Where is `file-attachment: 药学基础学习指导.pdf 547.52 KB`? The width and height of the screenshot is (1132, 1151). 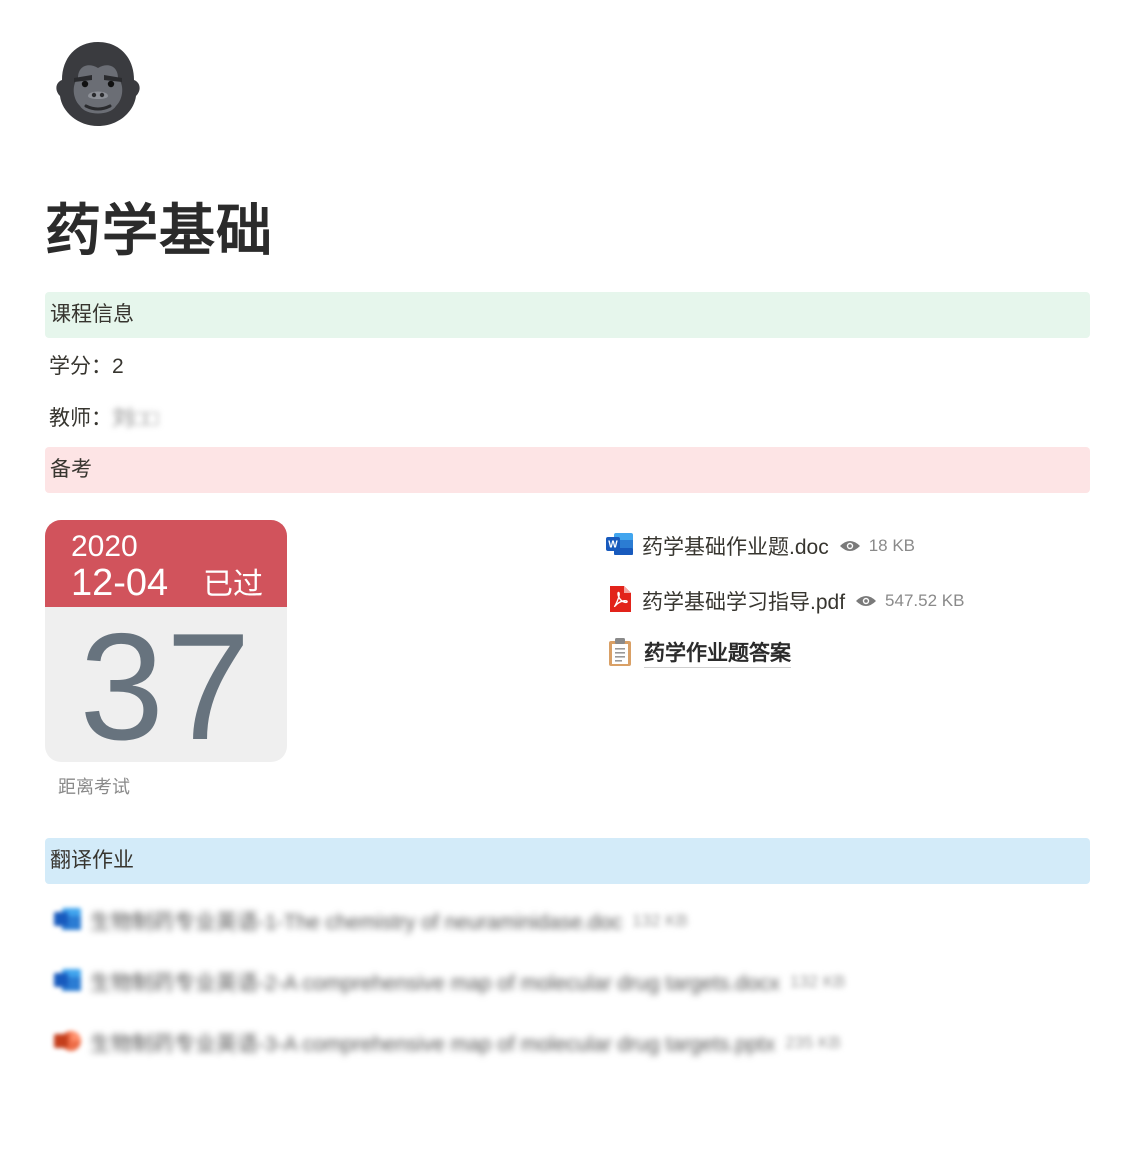 file-attachment: 药学基础学习指导.pdf 547.52 KB is located at coordinates (785, 601).